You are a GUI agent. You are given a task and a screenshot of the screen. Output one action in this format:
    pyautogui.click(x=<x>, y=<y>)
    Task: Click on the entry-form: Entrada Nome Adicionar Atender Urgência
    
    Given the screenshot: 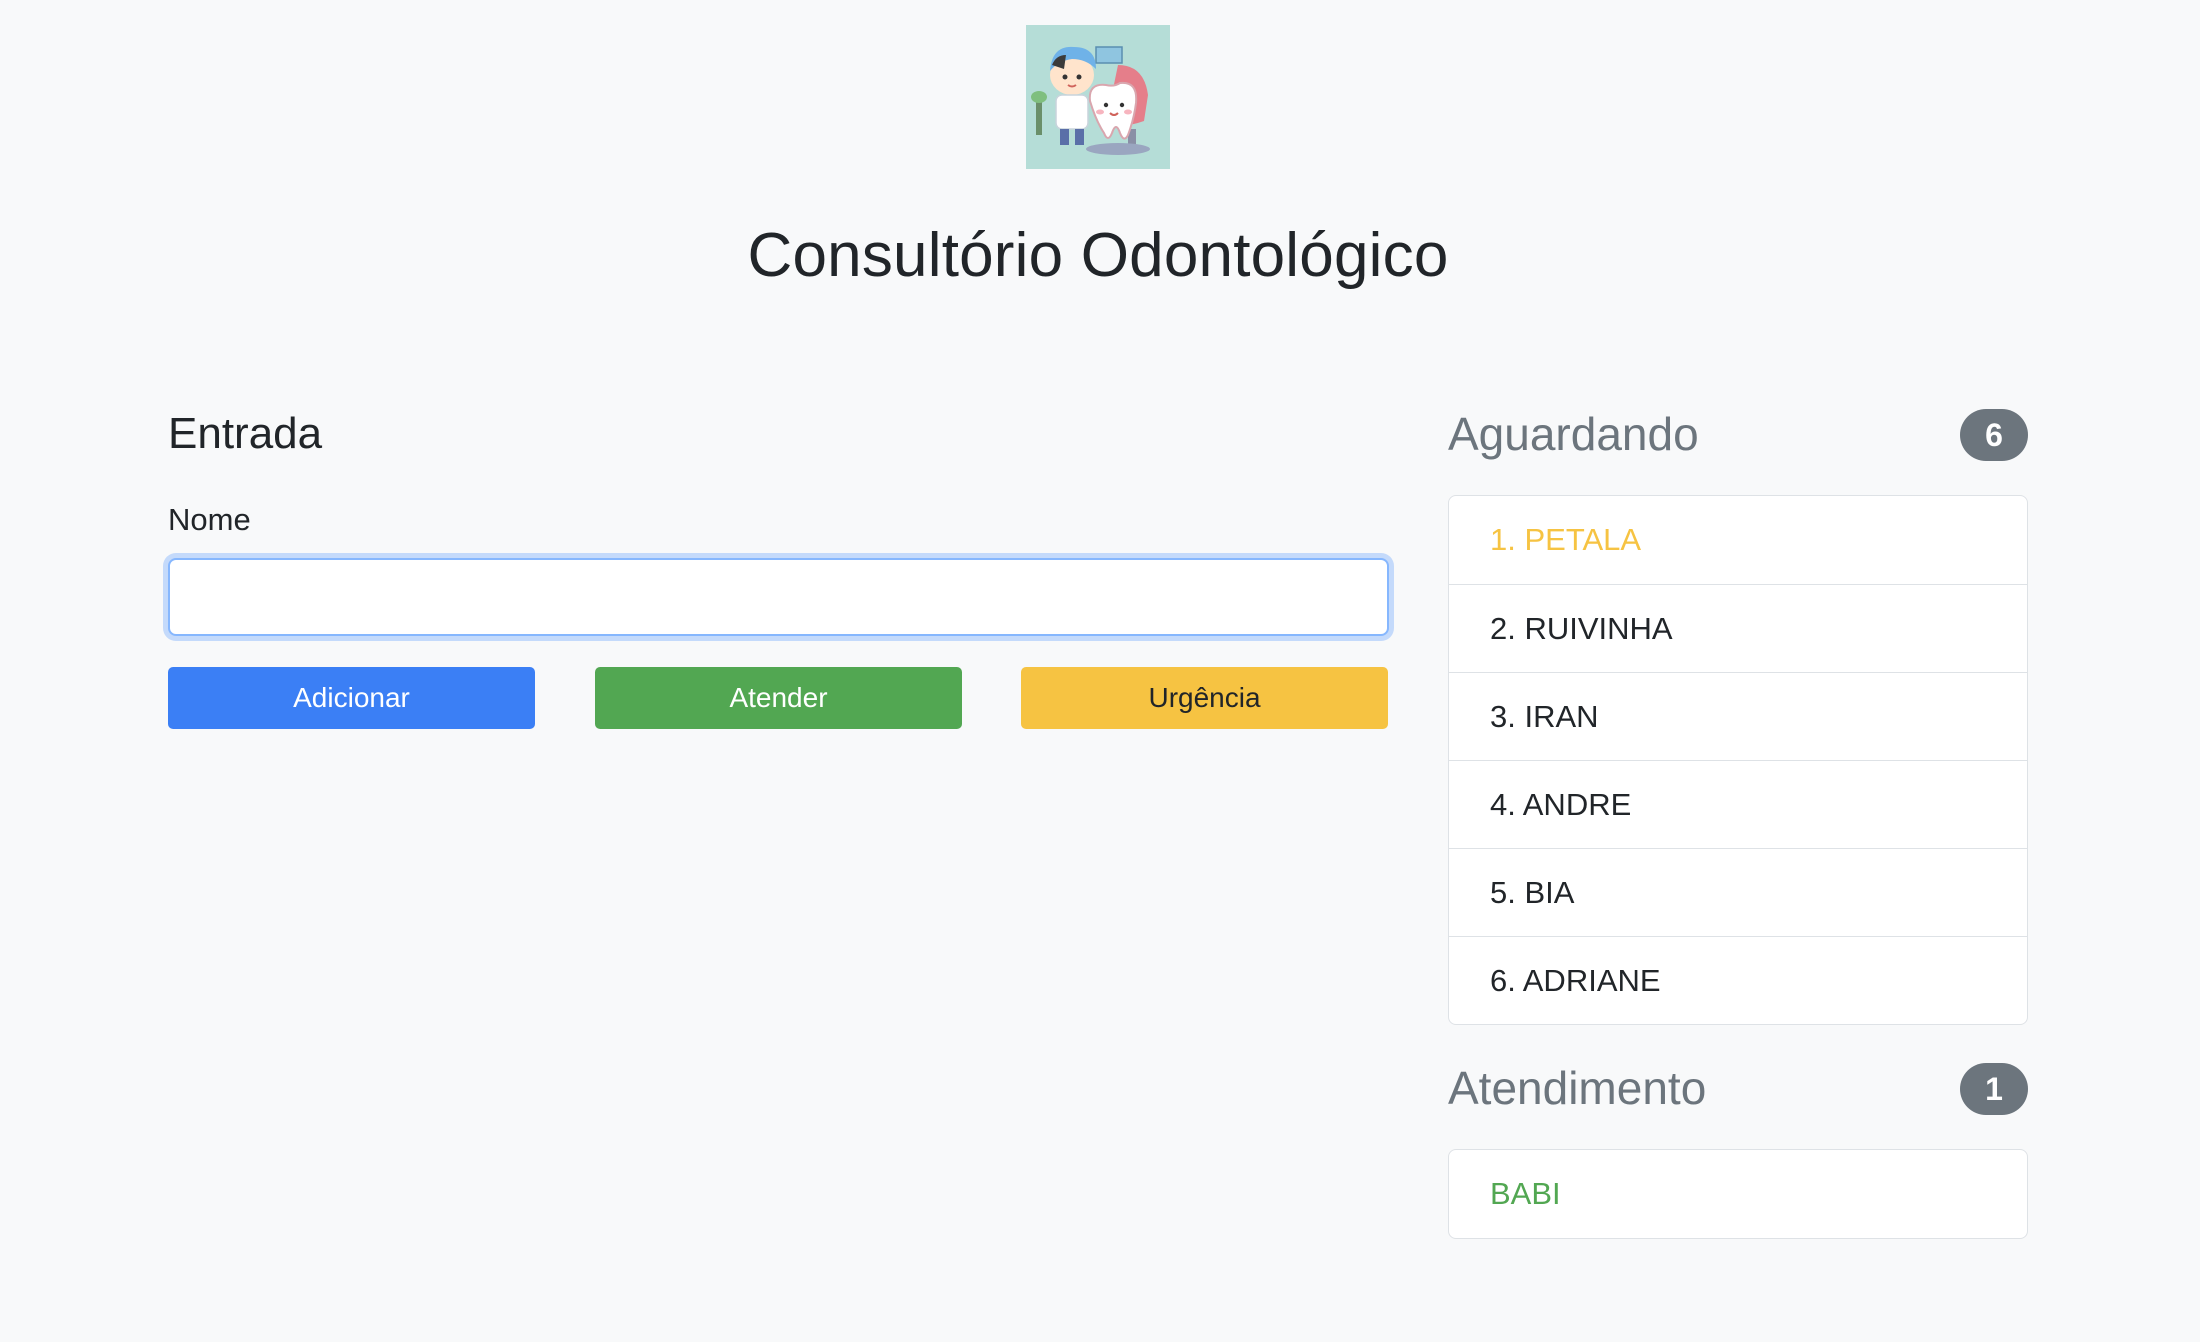 What is the action you would take?
    pyautogui.click(x=778, y=565)
    